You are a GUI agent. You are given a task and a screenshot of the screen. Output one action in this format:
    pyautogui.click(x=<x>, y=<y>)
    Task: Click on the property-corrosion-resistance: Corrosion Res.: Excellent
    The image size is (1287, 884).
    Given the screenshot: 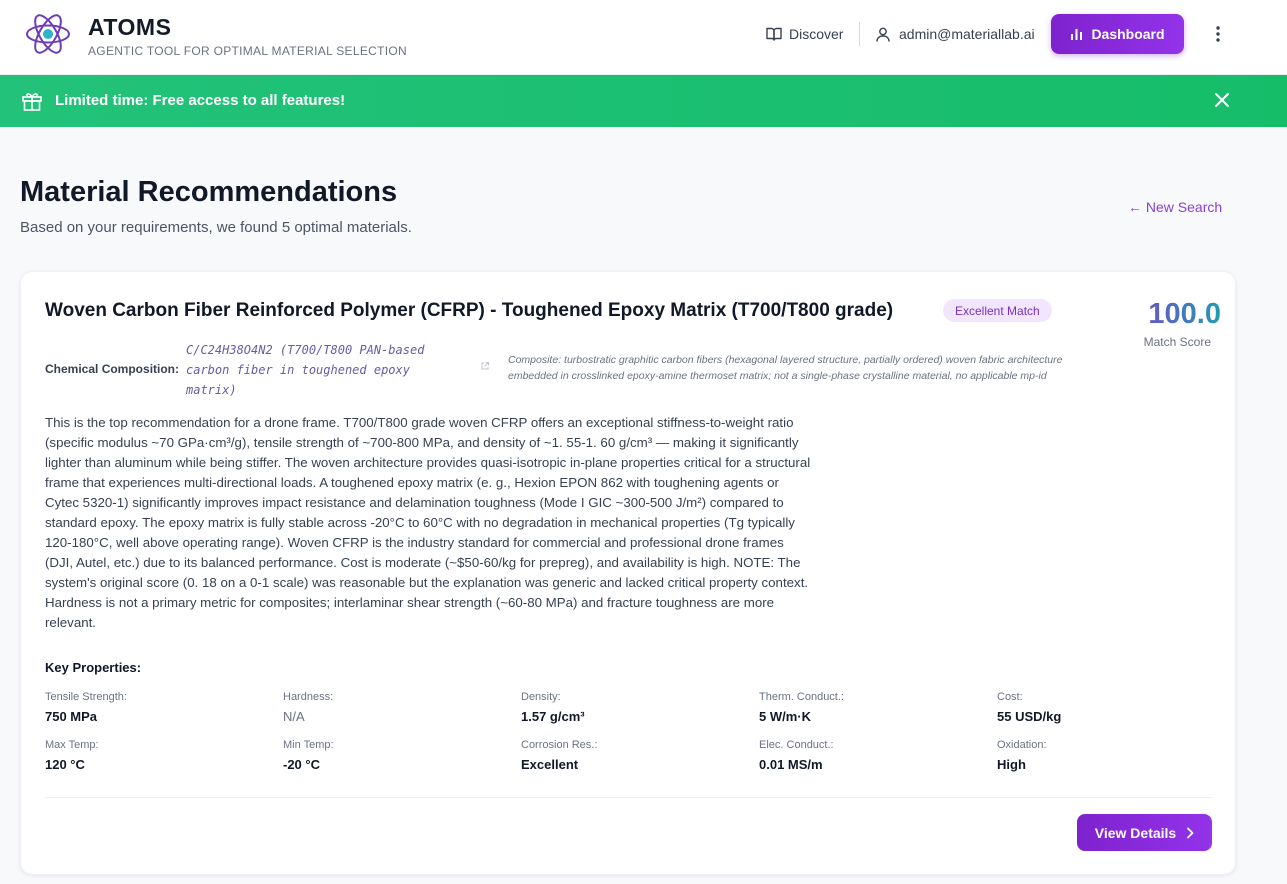 What is the action you would take?
    pyautogui.click(x=621, y=755)
    